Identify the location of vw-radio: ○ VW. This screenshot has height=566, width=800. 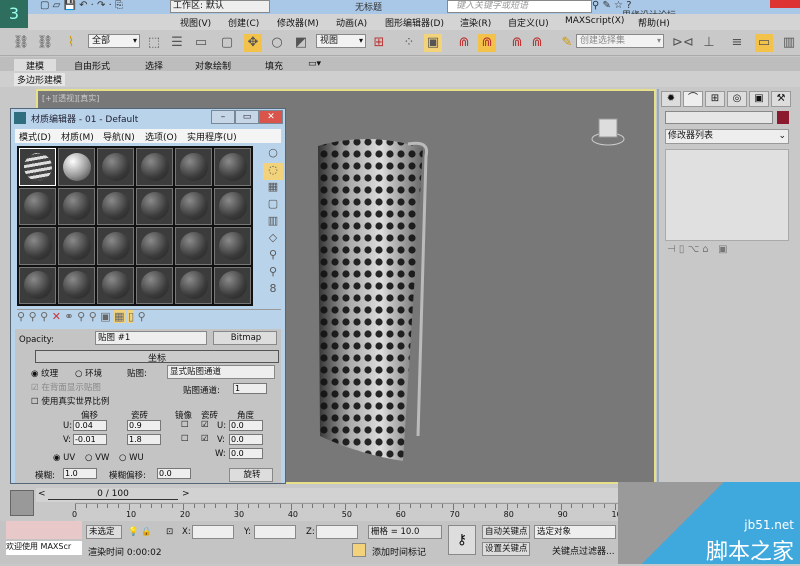
(97, 458).